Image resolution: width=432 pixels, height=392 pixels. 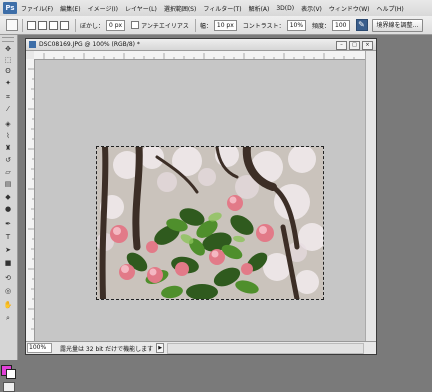 I want to click on menu-window: ウィンドウ(W), so click(x=349, y=8).